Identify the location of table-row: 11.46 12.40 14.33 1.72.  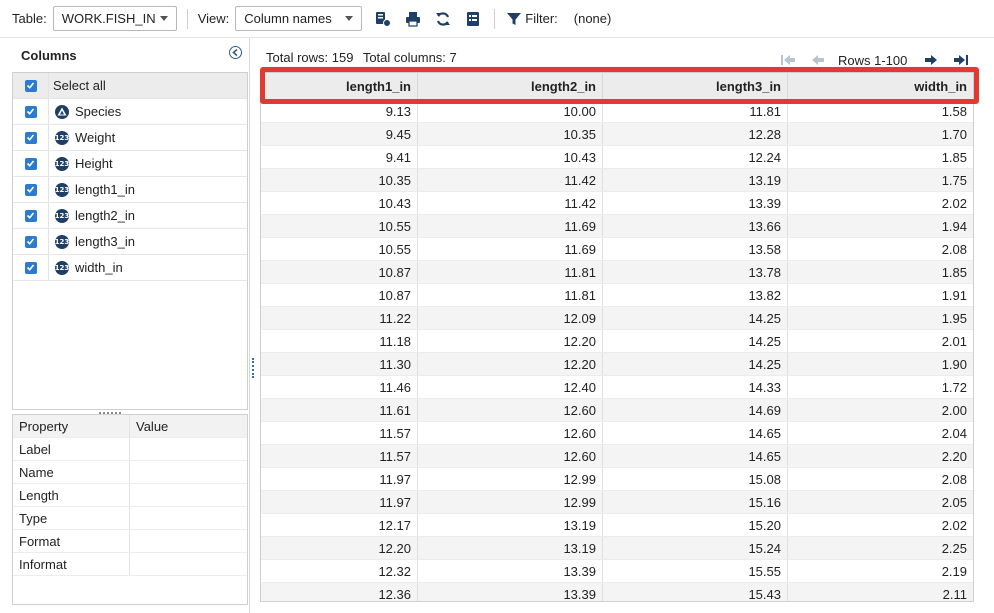
(617, 387).